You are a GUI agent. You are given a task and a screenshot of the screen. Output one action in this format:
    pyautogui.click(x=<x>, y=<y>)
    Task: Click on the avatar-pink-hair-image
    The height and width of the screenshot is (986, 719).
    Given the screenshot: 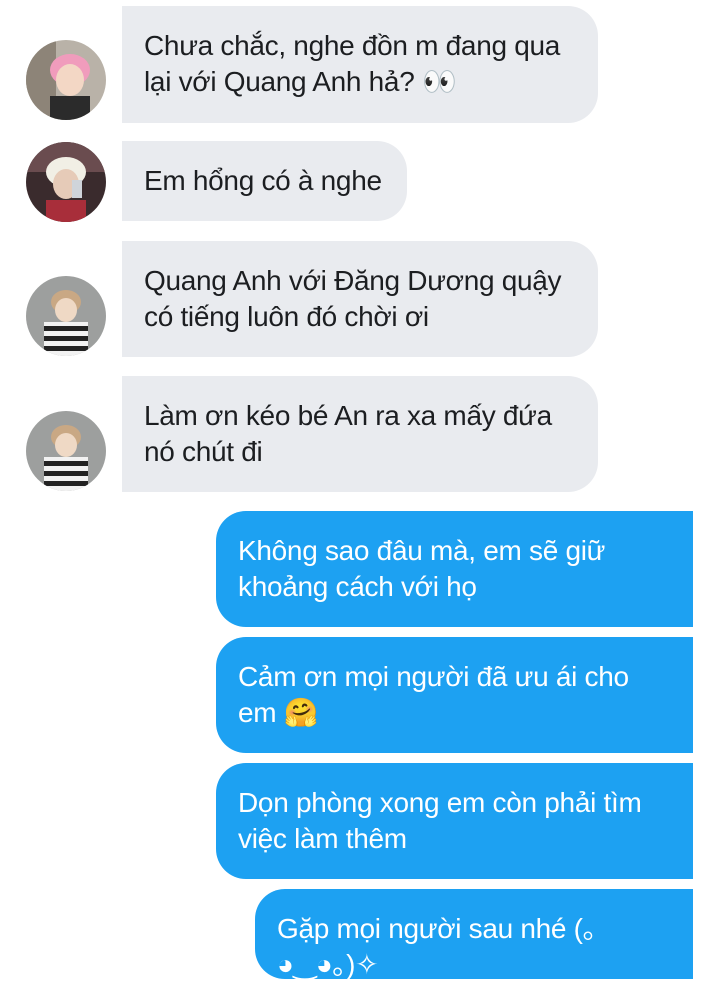 What is the action you would take?
    pyautogui.click(x=66, y=80)
    